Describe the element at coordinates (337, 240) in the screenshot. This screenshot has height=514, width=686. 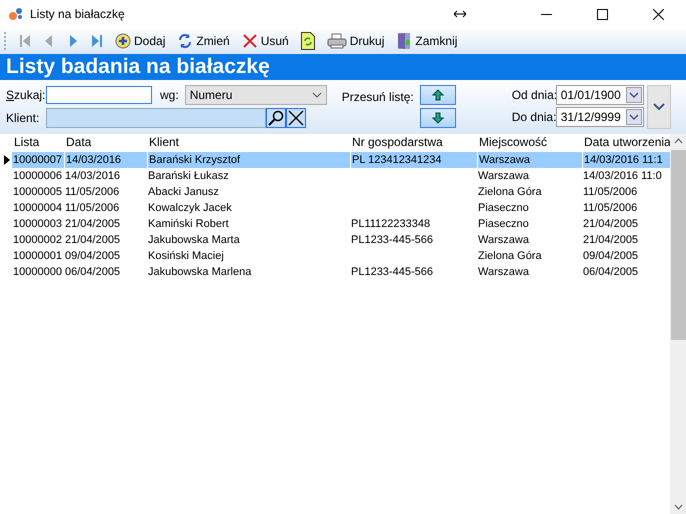
I see `table-row: 10000002 21/04/2005 Jakubowska Marta PL1233-445-566 Warszawa 21/04/2005` at that location.